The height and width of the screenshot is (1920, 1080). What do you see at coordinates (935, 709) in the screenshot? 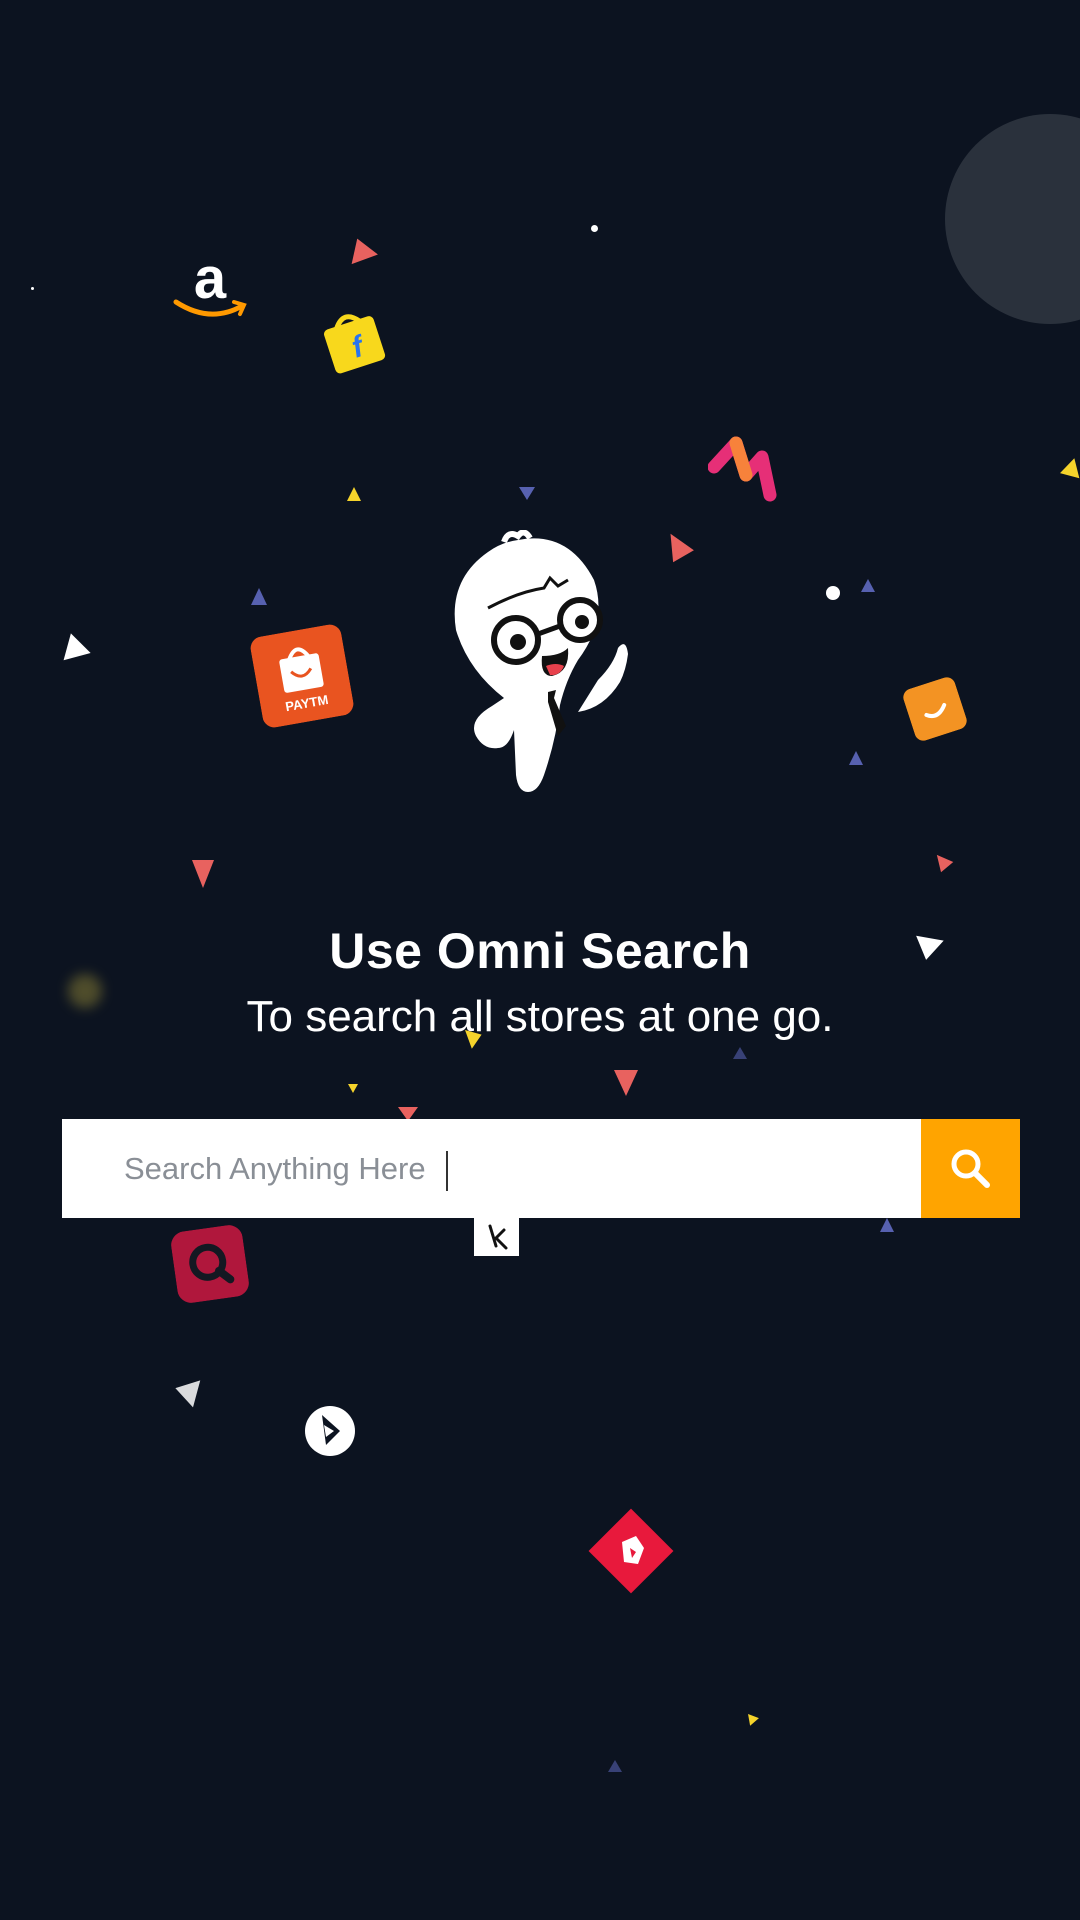
I see `orange-bag-logo` at bounding box center [935, 709].